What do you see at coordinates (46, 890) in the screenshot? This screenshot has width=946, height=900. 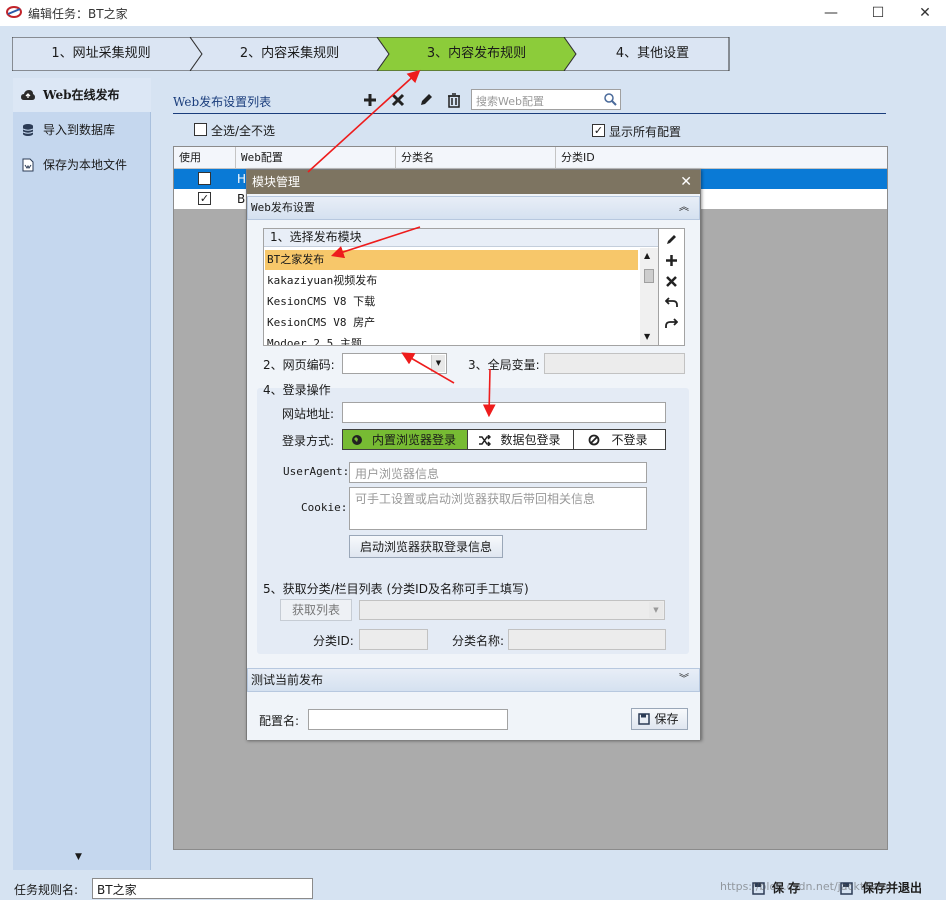 I see `task-name-label: 任务规则名:` at bounding box center [46, 890].